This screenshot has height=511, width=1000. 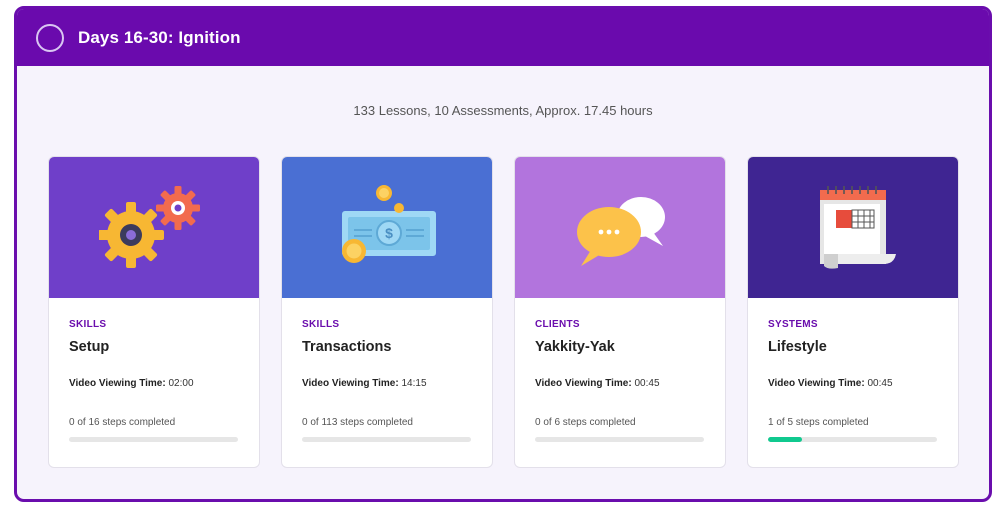 I want to click on card-hero: $, so click(x=387, y=227).